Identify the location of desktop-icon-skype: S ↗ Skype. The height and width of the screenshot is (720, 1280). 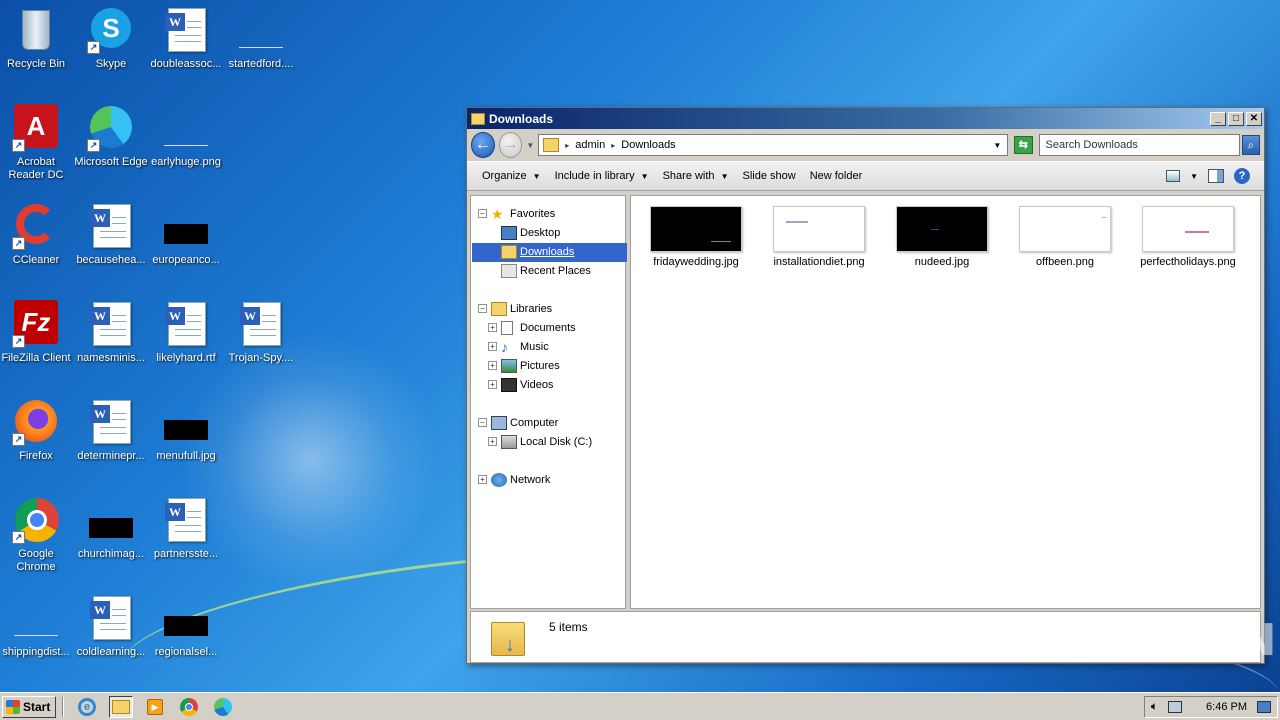
(111, 38).